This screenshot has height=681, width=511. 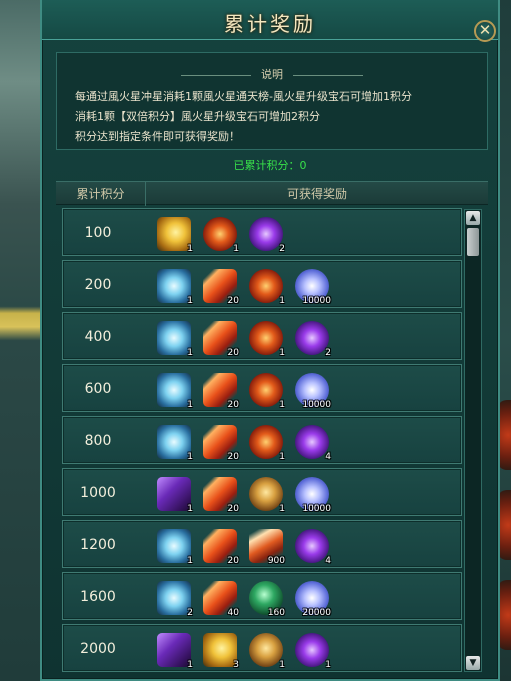 I want to click on table-row: 200 1 20 1 10000, so click(x=262, y=284).